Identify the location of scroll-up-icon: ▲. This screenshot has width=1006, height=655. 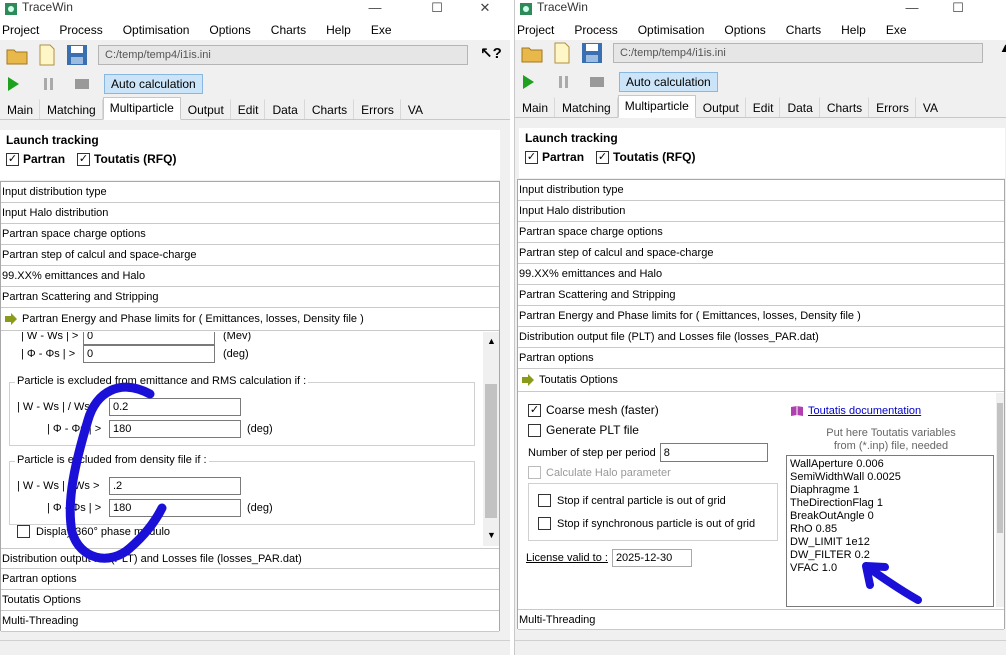
(491, 341).